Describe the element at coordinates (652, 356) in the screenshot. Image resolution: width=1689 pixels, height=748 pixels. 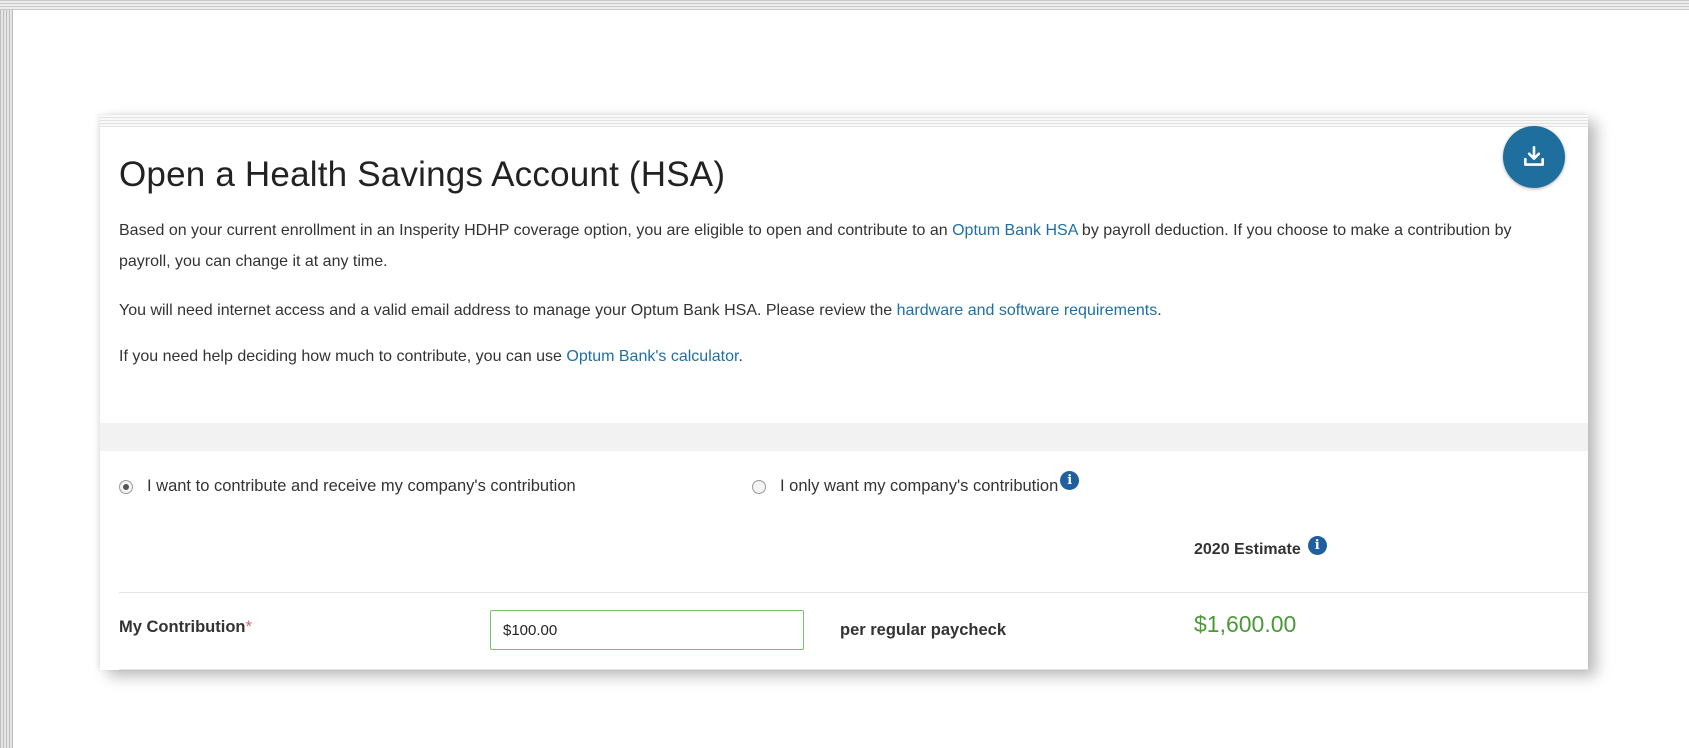
I see `optum-bank-calculator-link: Optum Bank's calculator` at that location.